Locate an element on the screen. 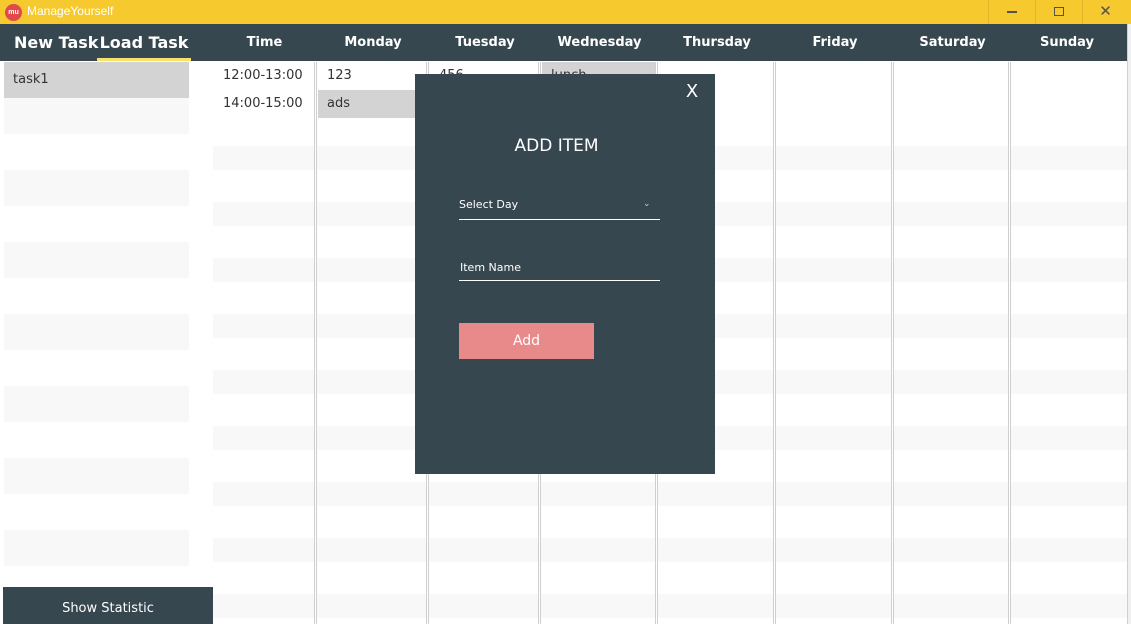 This screenshot has width=1131, height=624. maximize-icon is located at coordinates (1058, 11).